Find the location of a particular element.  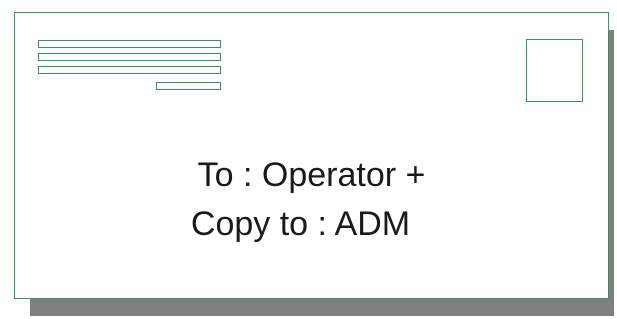

recipient-line-to: To : Operator + is located at coordinates (311, 175).